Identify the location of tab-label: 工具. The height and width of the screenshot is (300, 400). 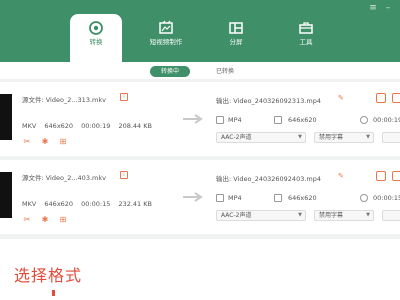
(306, 42).